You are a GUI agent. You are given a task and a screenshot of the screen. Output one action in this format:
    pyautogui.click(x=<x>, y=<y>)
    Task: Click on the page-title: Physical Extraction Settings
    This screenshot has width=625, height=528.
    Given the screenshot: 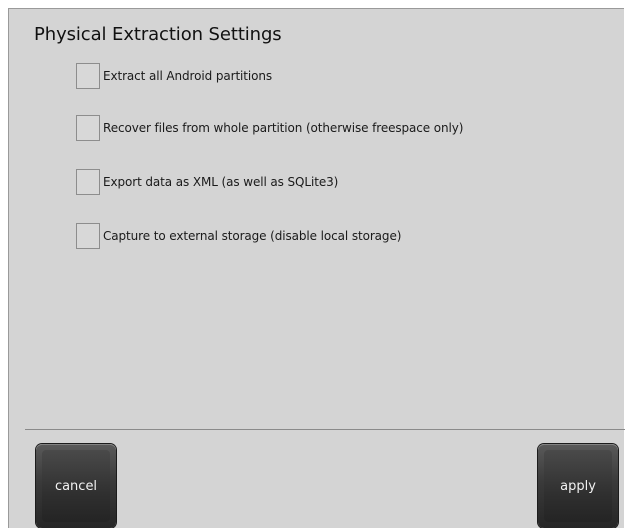 What is the action you would take?
    pyautogui.click(x=158, y=34)
    